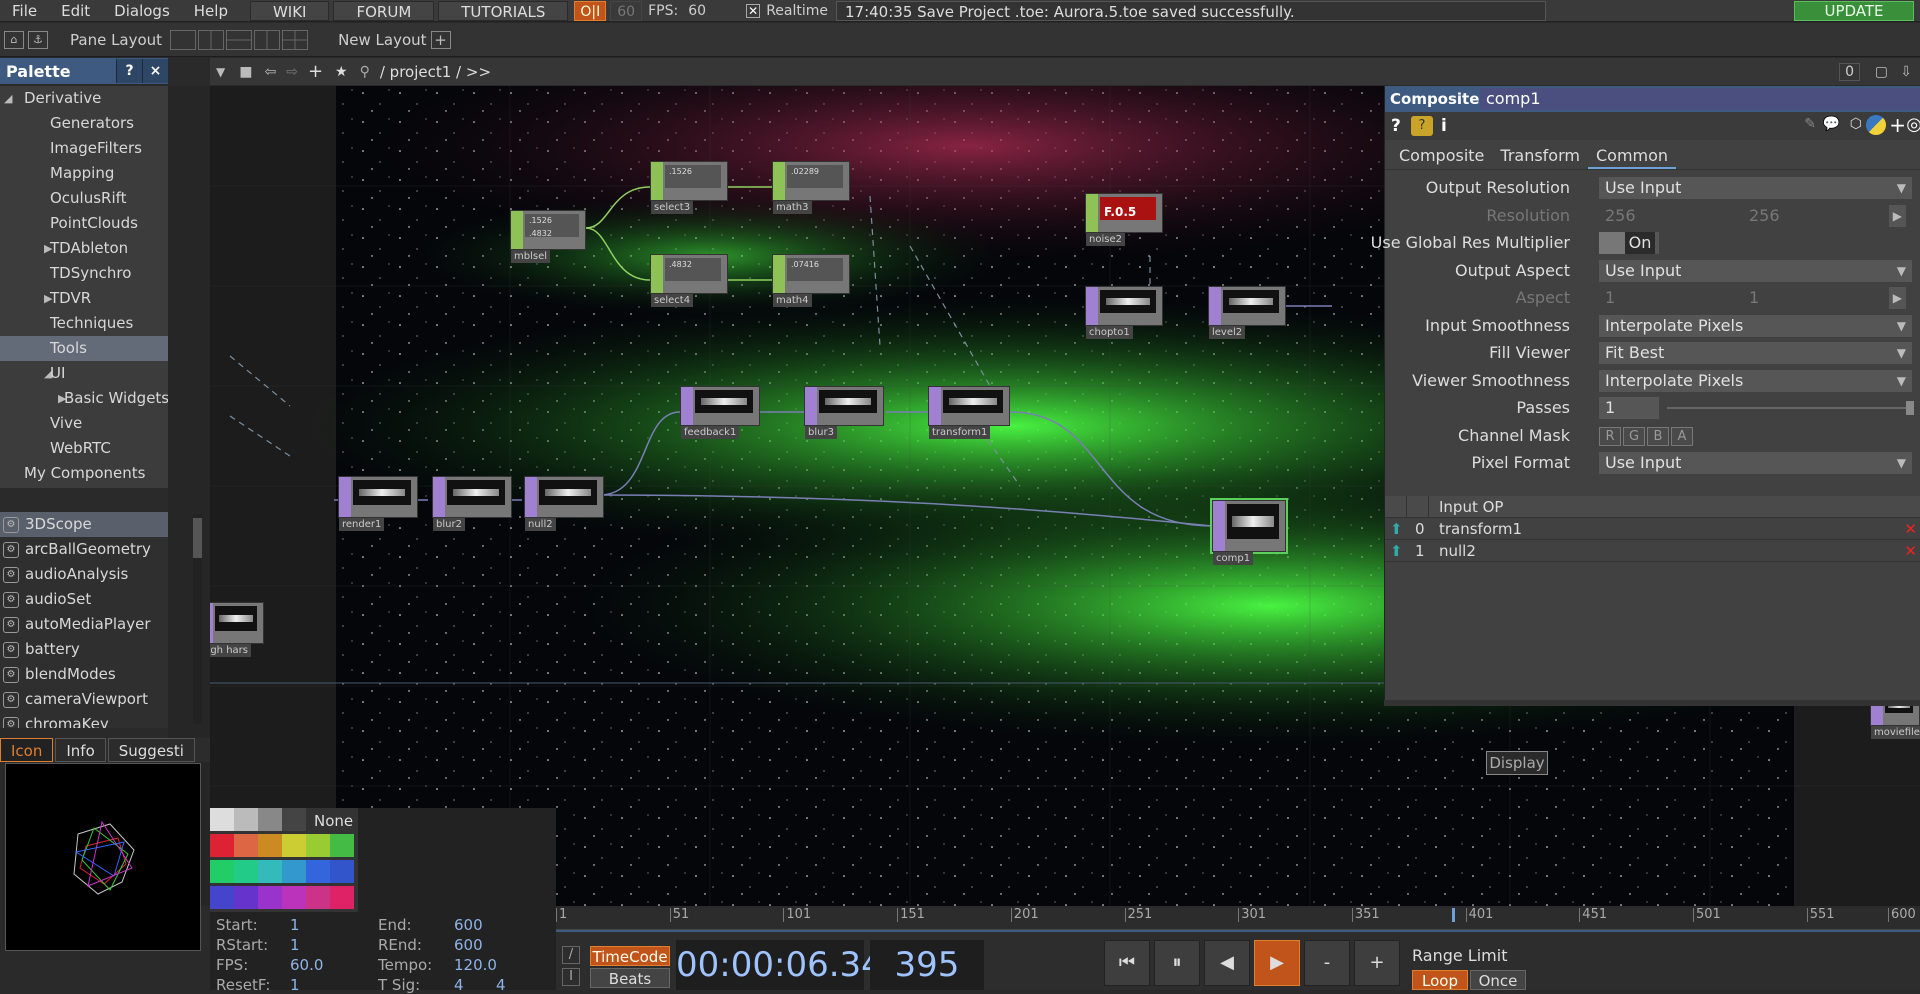  I want to click on tutorials-button: TUTORIALS, so click(503, 10).